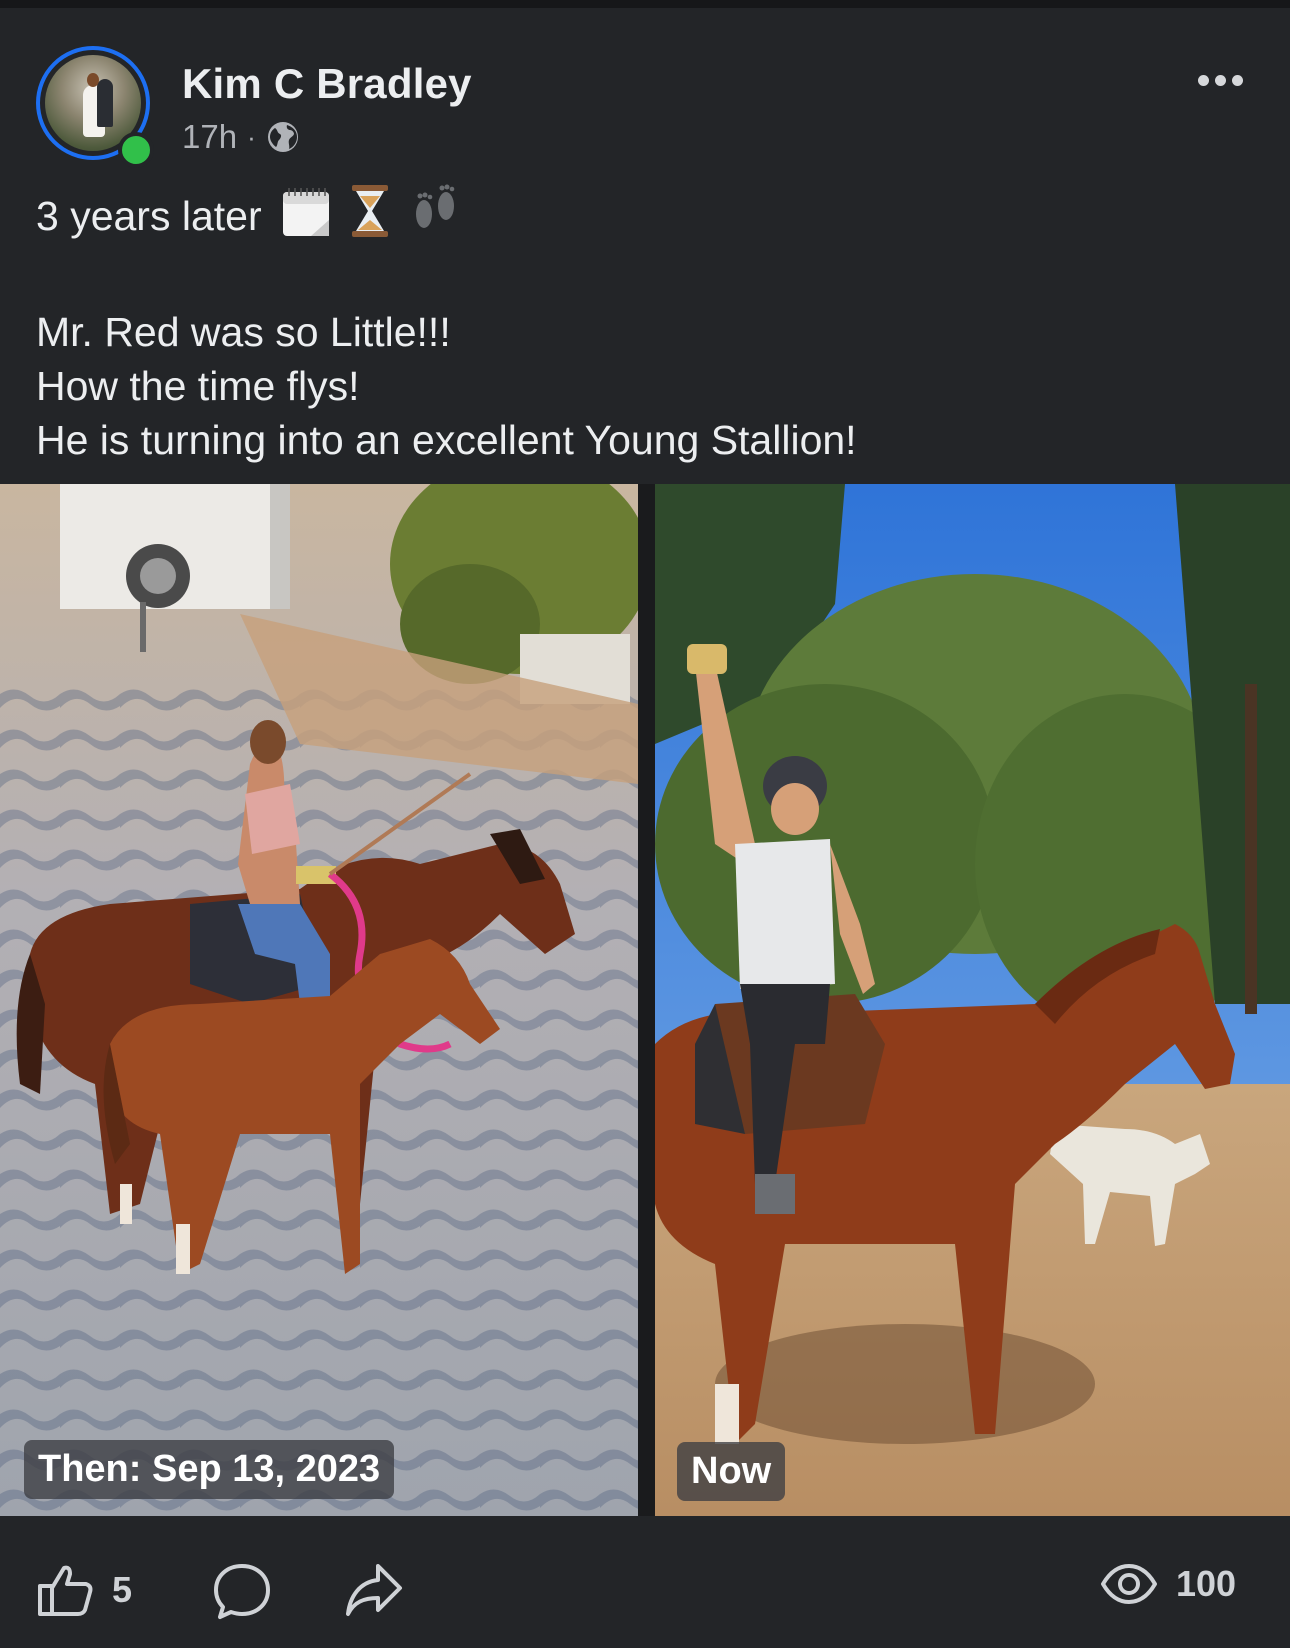 This screenshot has height=1648, width=1290. Describe the element at coordinates (1129, 1584) in the screenshot. I see `eye-icon` at that location.